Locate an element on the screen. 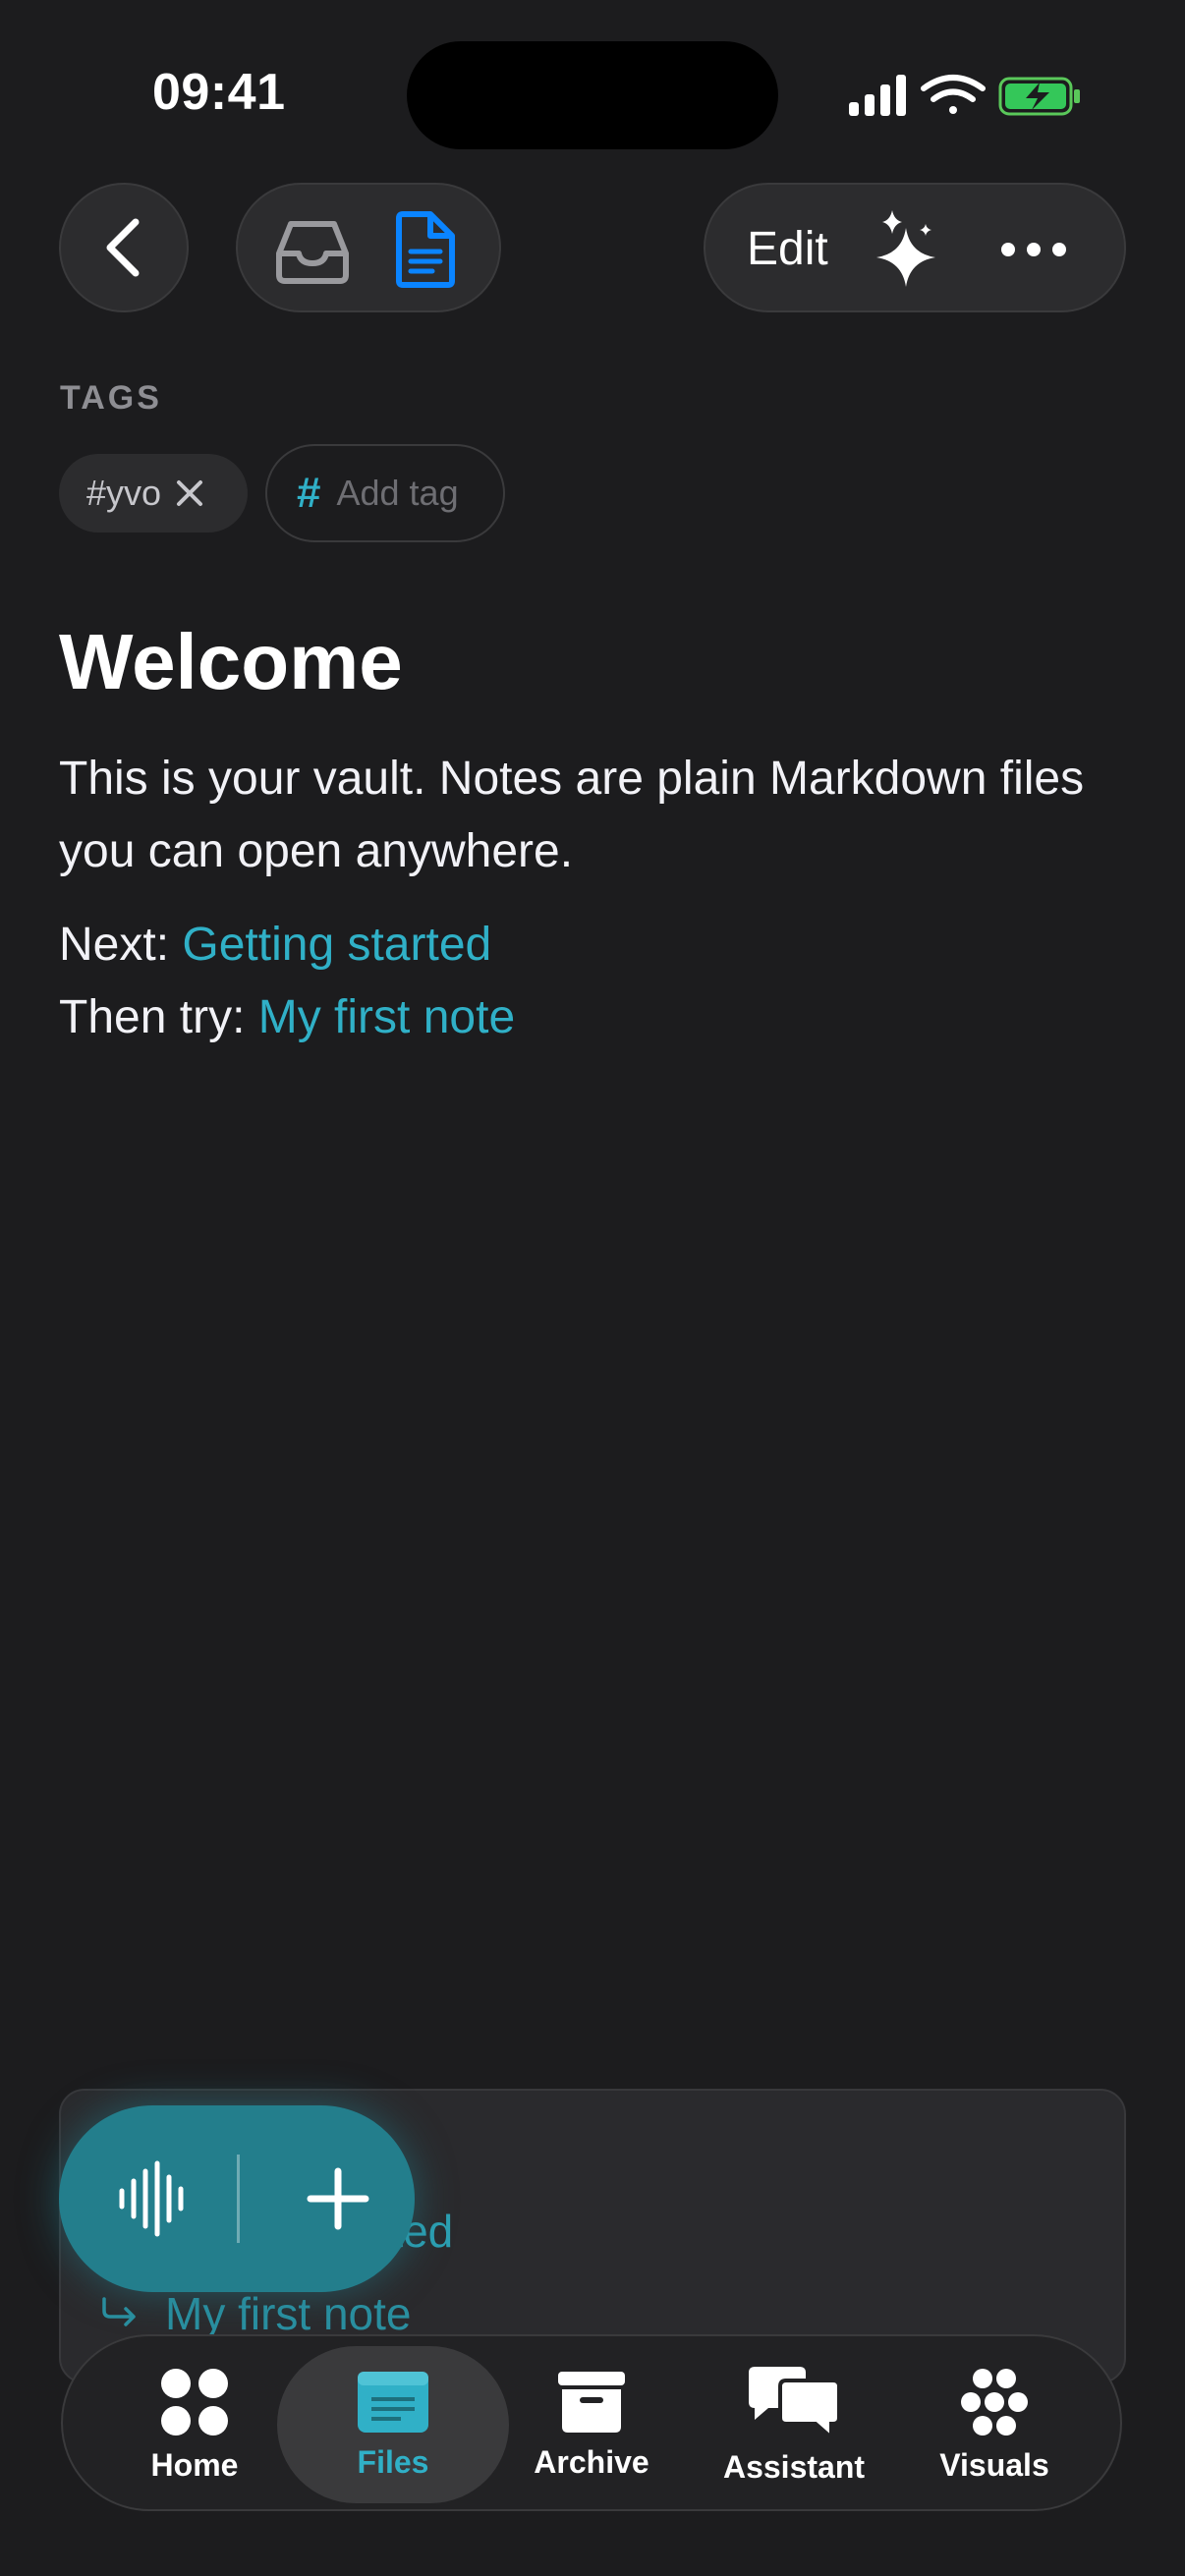  tab-label: Visuals is located at coordinates (994, 2464).